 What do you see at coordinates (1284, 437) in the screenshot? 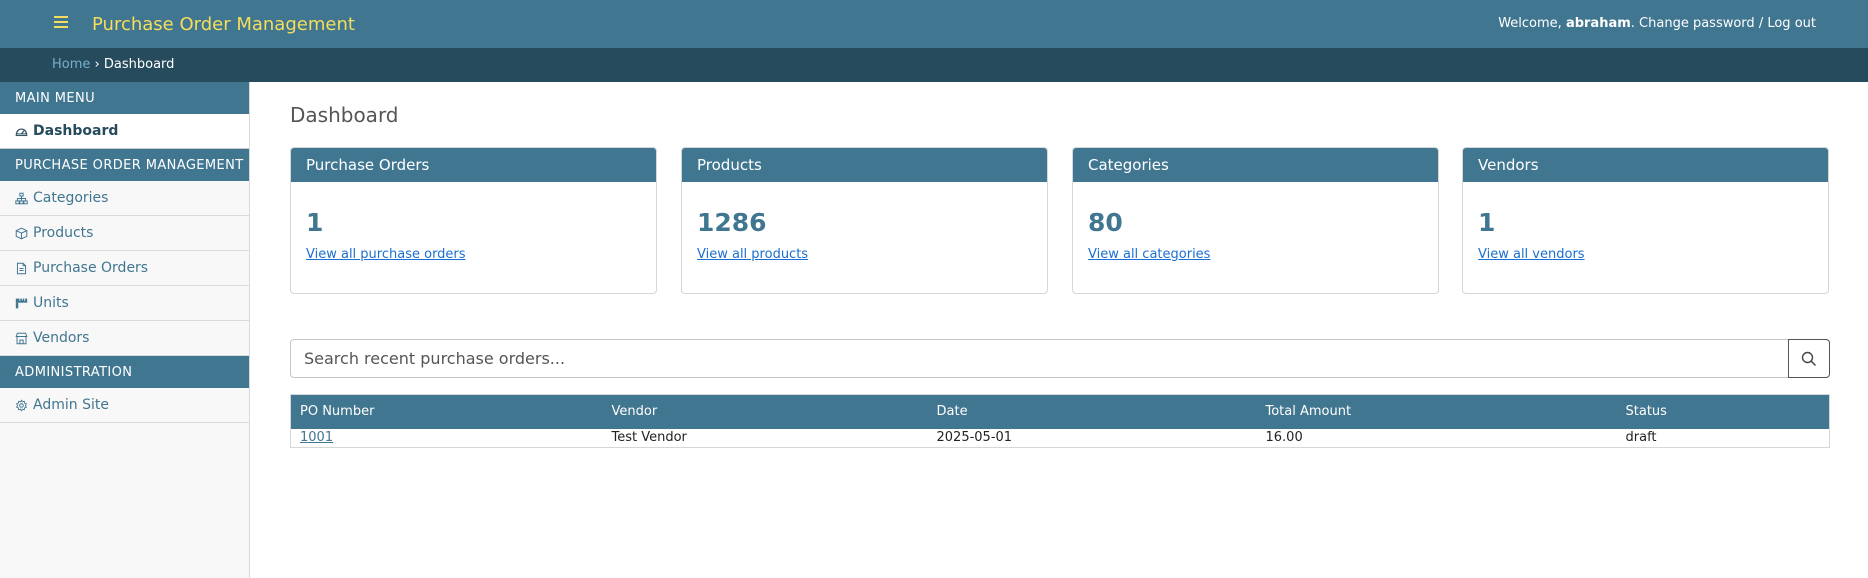
I see `cell-total-amount: 16.00` at bounding box center [1284, 437].